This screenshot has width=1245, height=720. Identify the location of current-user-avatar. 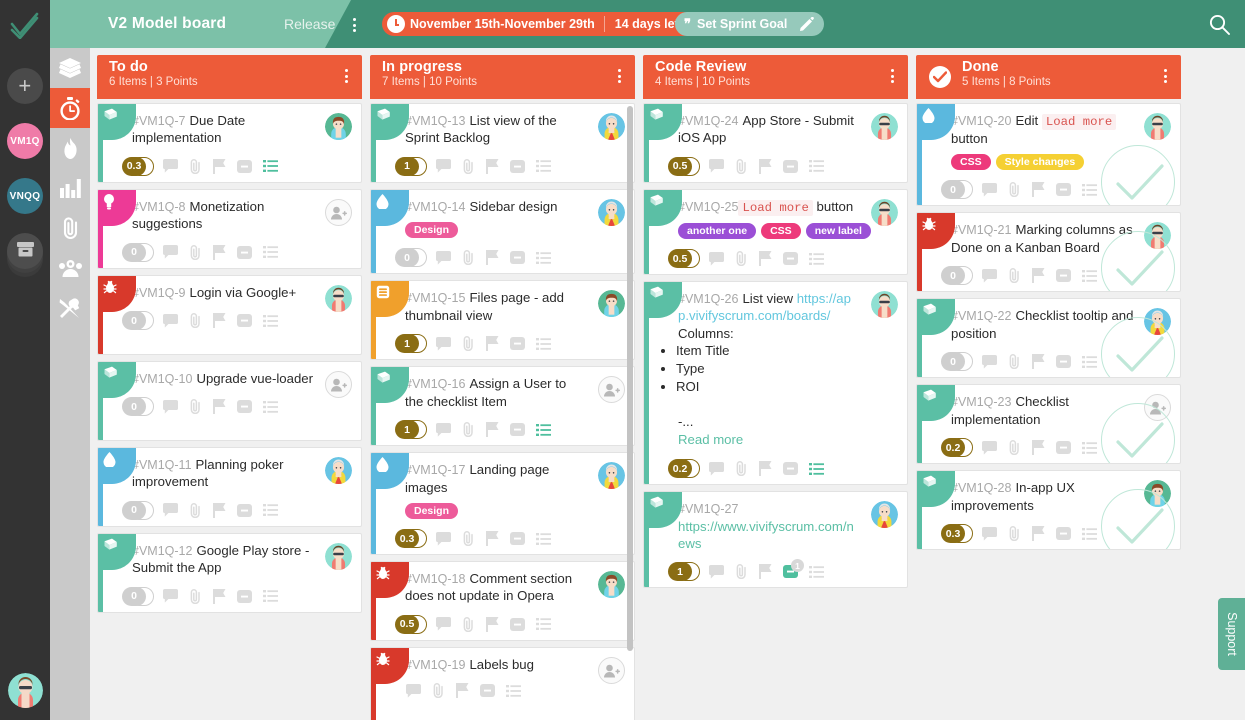
(25, 690).